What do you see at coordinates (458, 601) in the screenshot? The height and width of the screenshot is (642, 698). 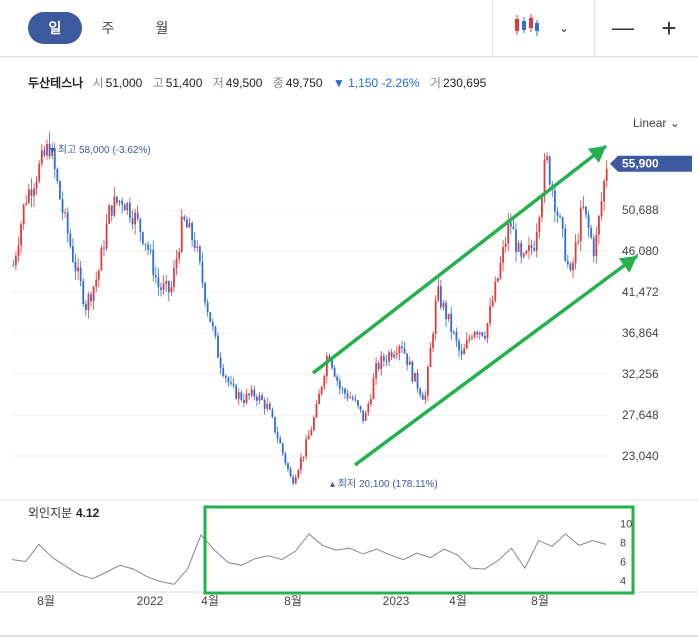 I see `x-tick-label: 4월` at bounding box center [458, 601].